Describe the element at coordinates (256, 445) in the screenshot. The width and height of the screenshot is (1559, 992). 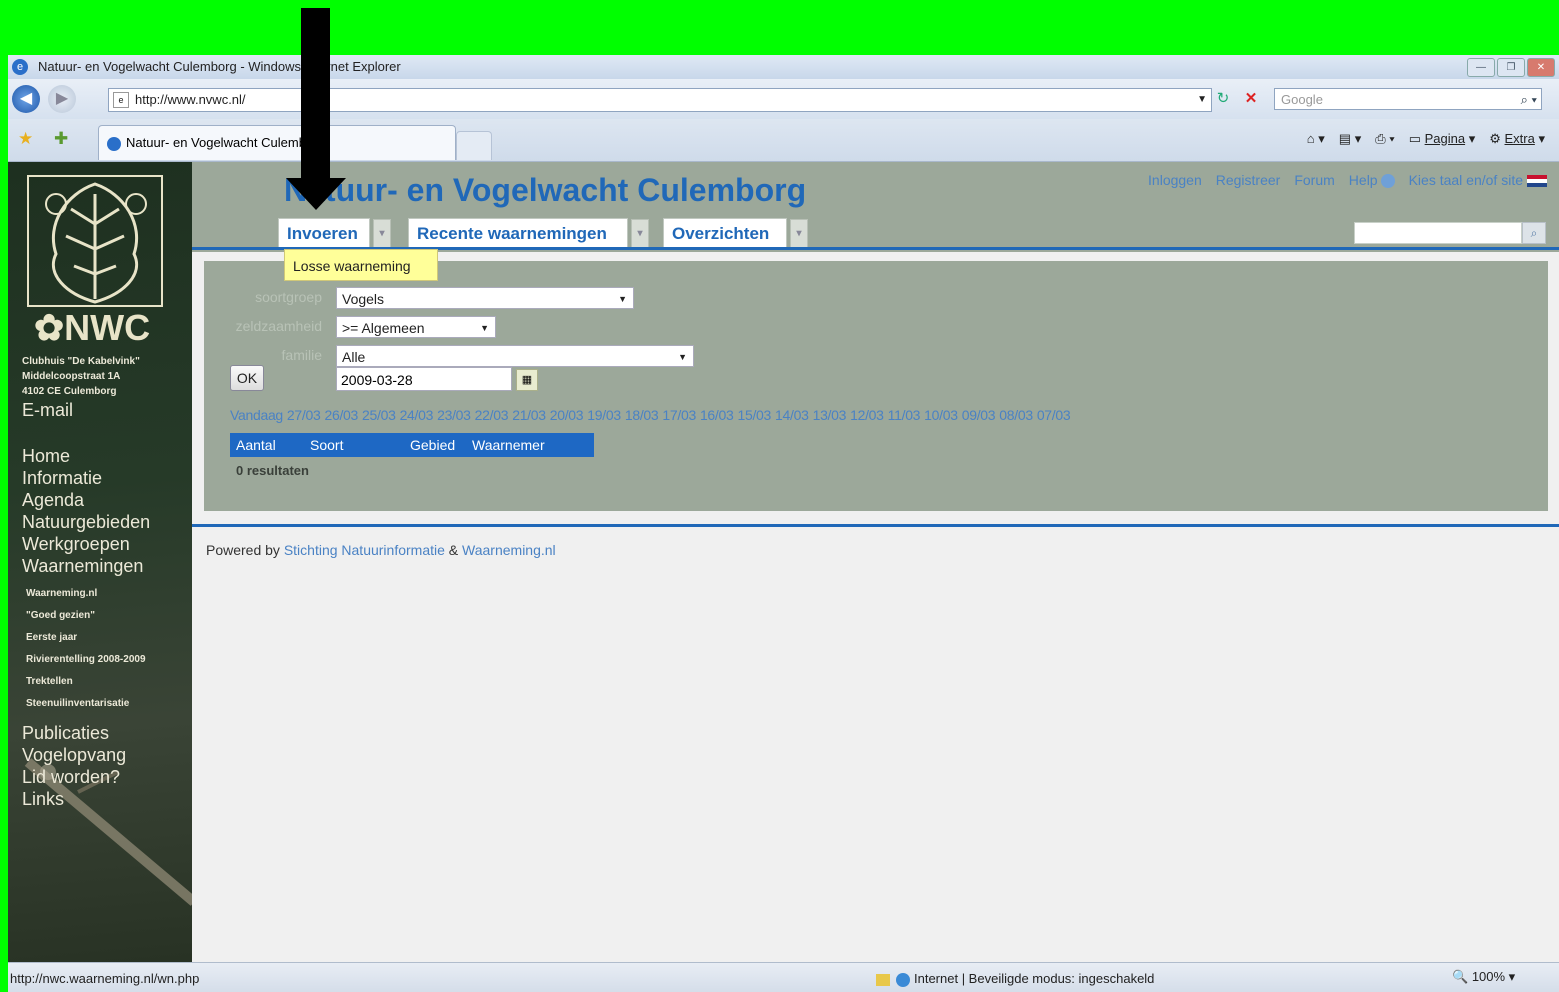
I see `column-aantal: Aantal` at that location.